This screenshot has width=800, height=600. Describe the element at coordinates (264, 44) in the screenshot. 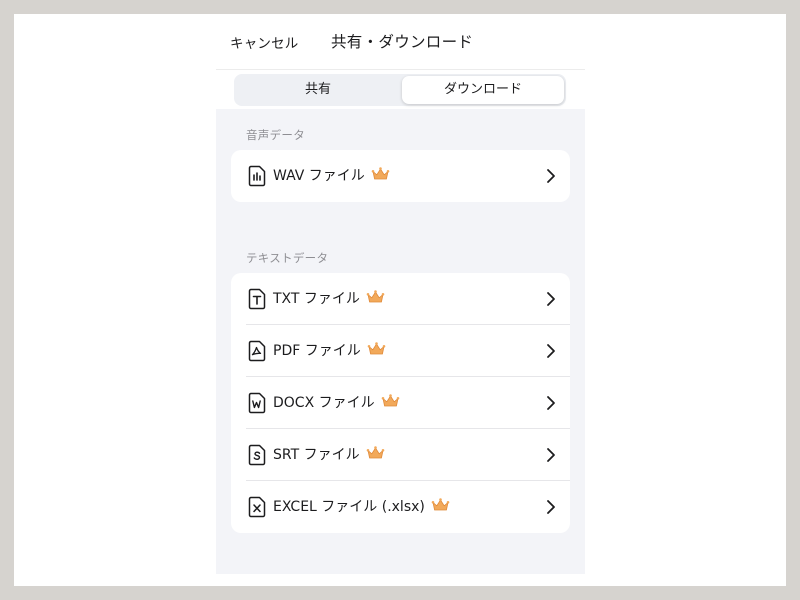

I see `cancel-button: キャンセル` at that location.